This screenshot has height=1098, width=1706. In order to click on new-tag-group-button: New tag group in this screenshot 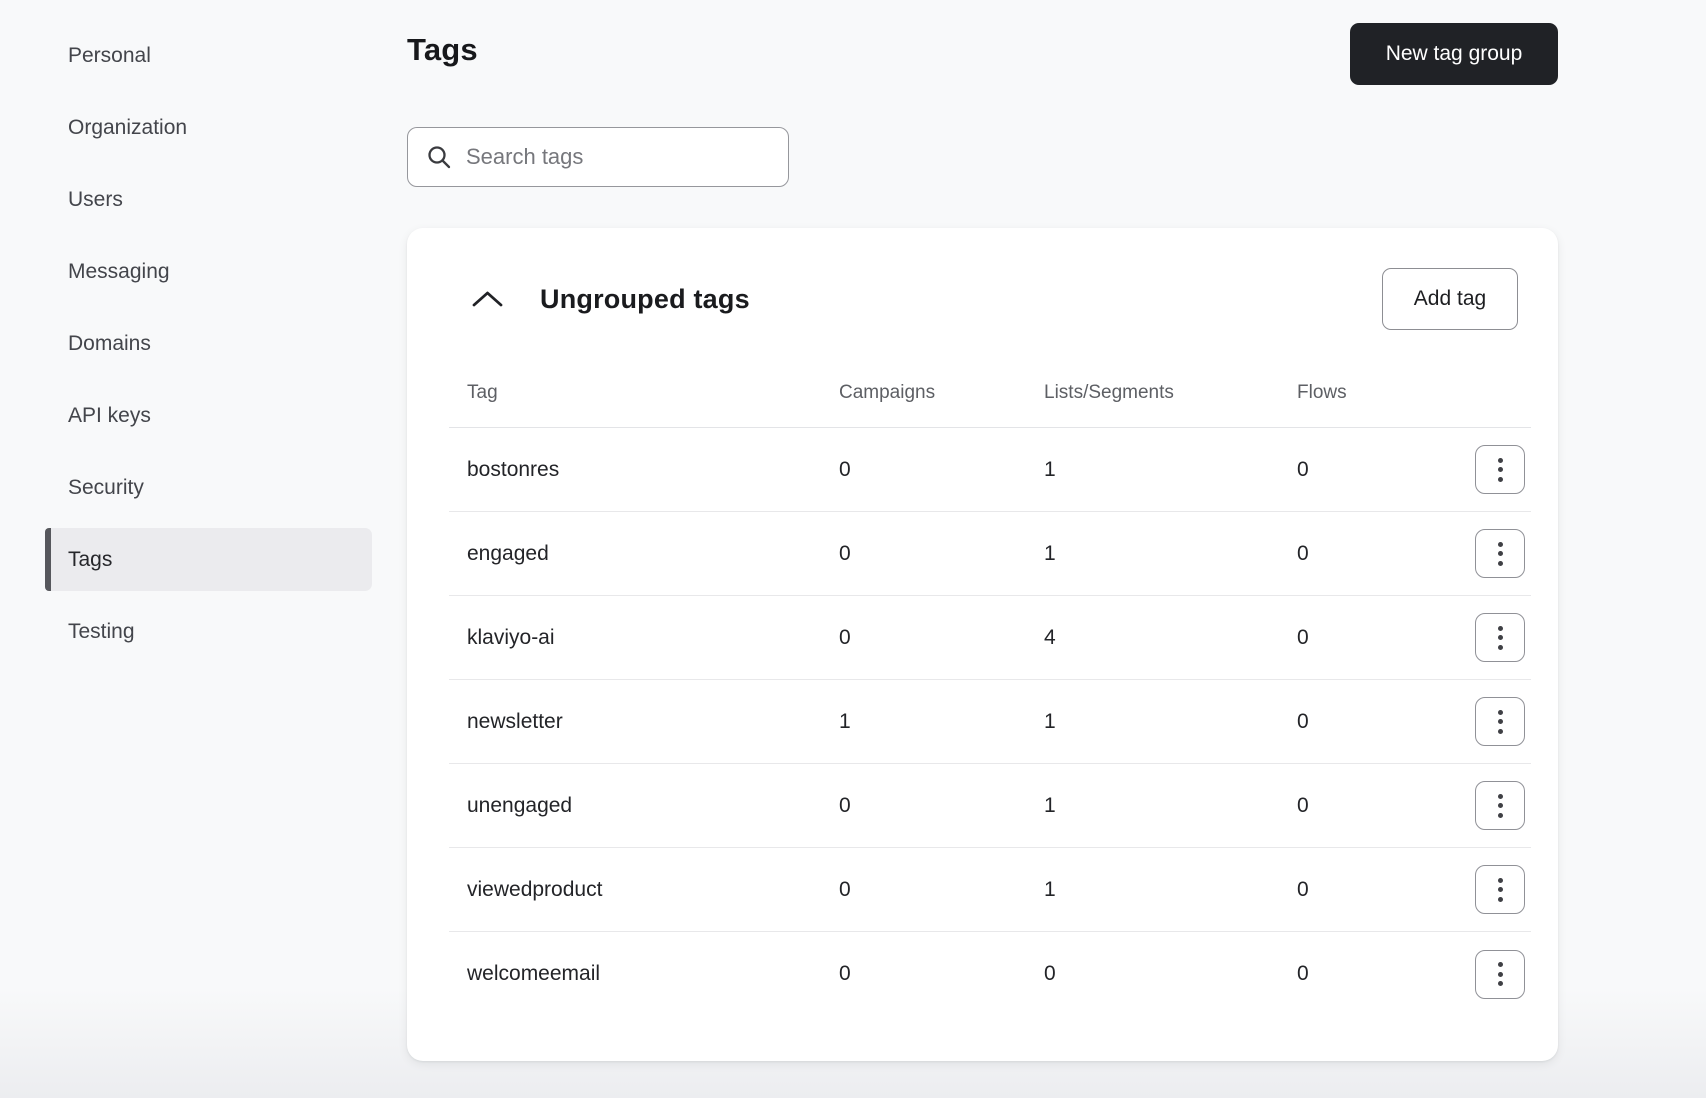, I will do `click(1454, 54)`.